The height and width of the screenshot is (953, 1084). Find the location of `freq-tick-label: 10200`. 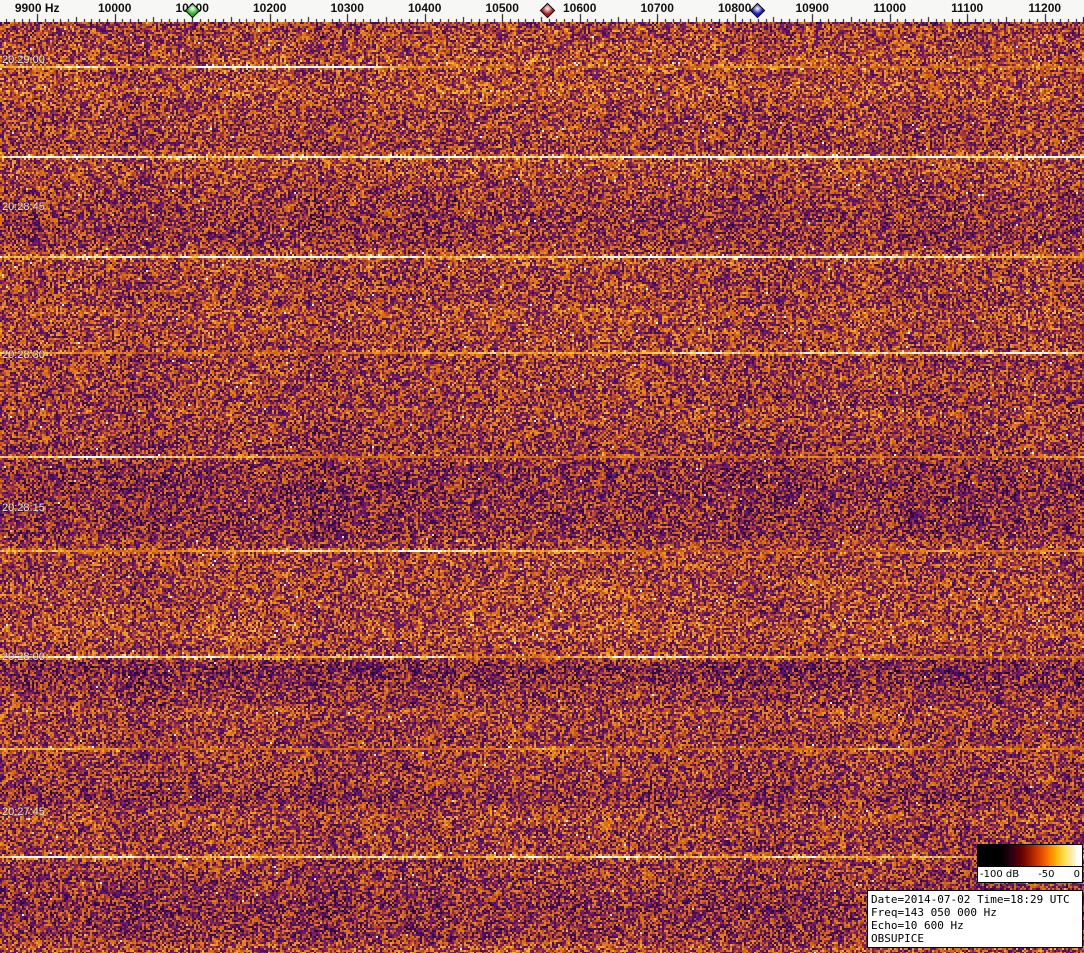

freq-tick-label: 10200 is located at coordinates (270, 8).